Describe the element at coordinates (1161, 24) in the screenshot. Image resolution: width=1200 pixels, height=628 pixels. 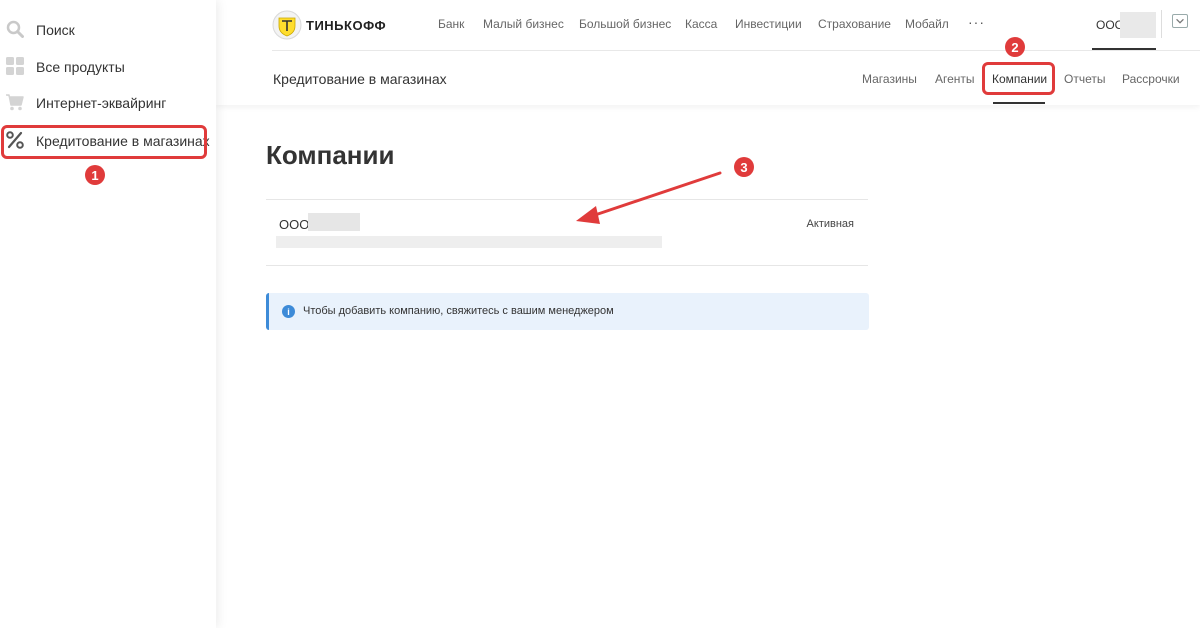
I see `divider` at that location.